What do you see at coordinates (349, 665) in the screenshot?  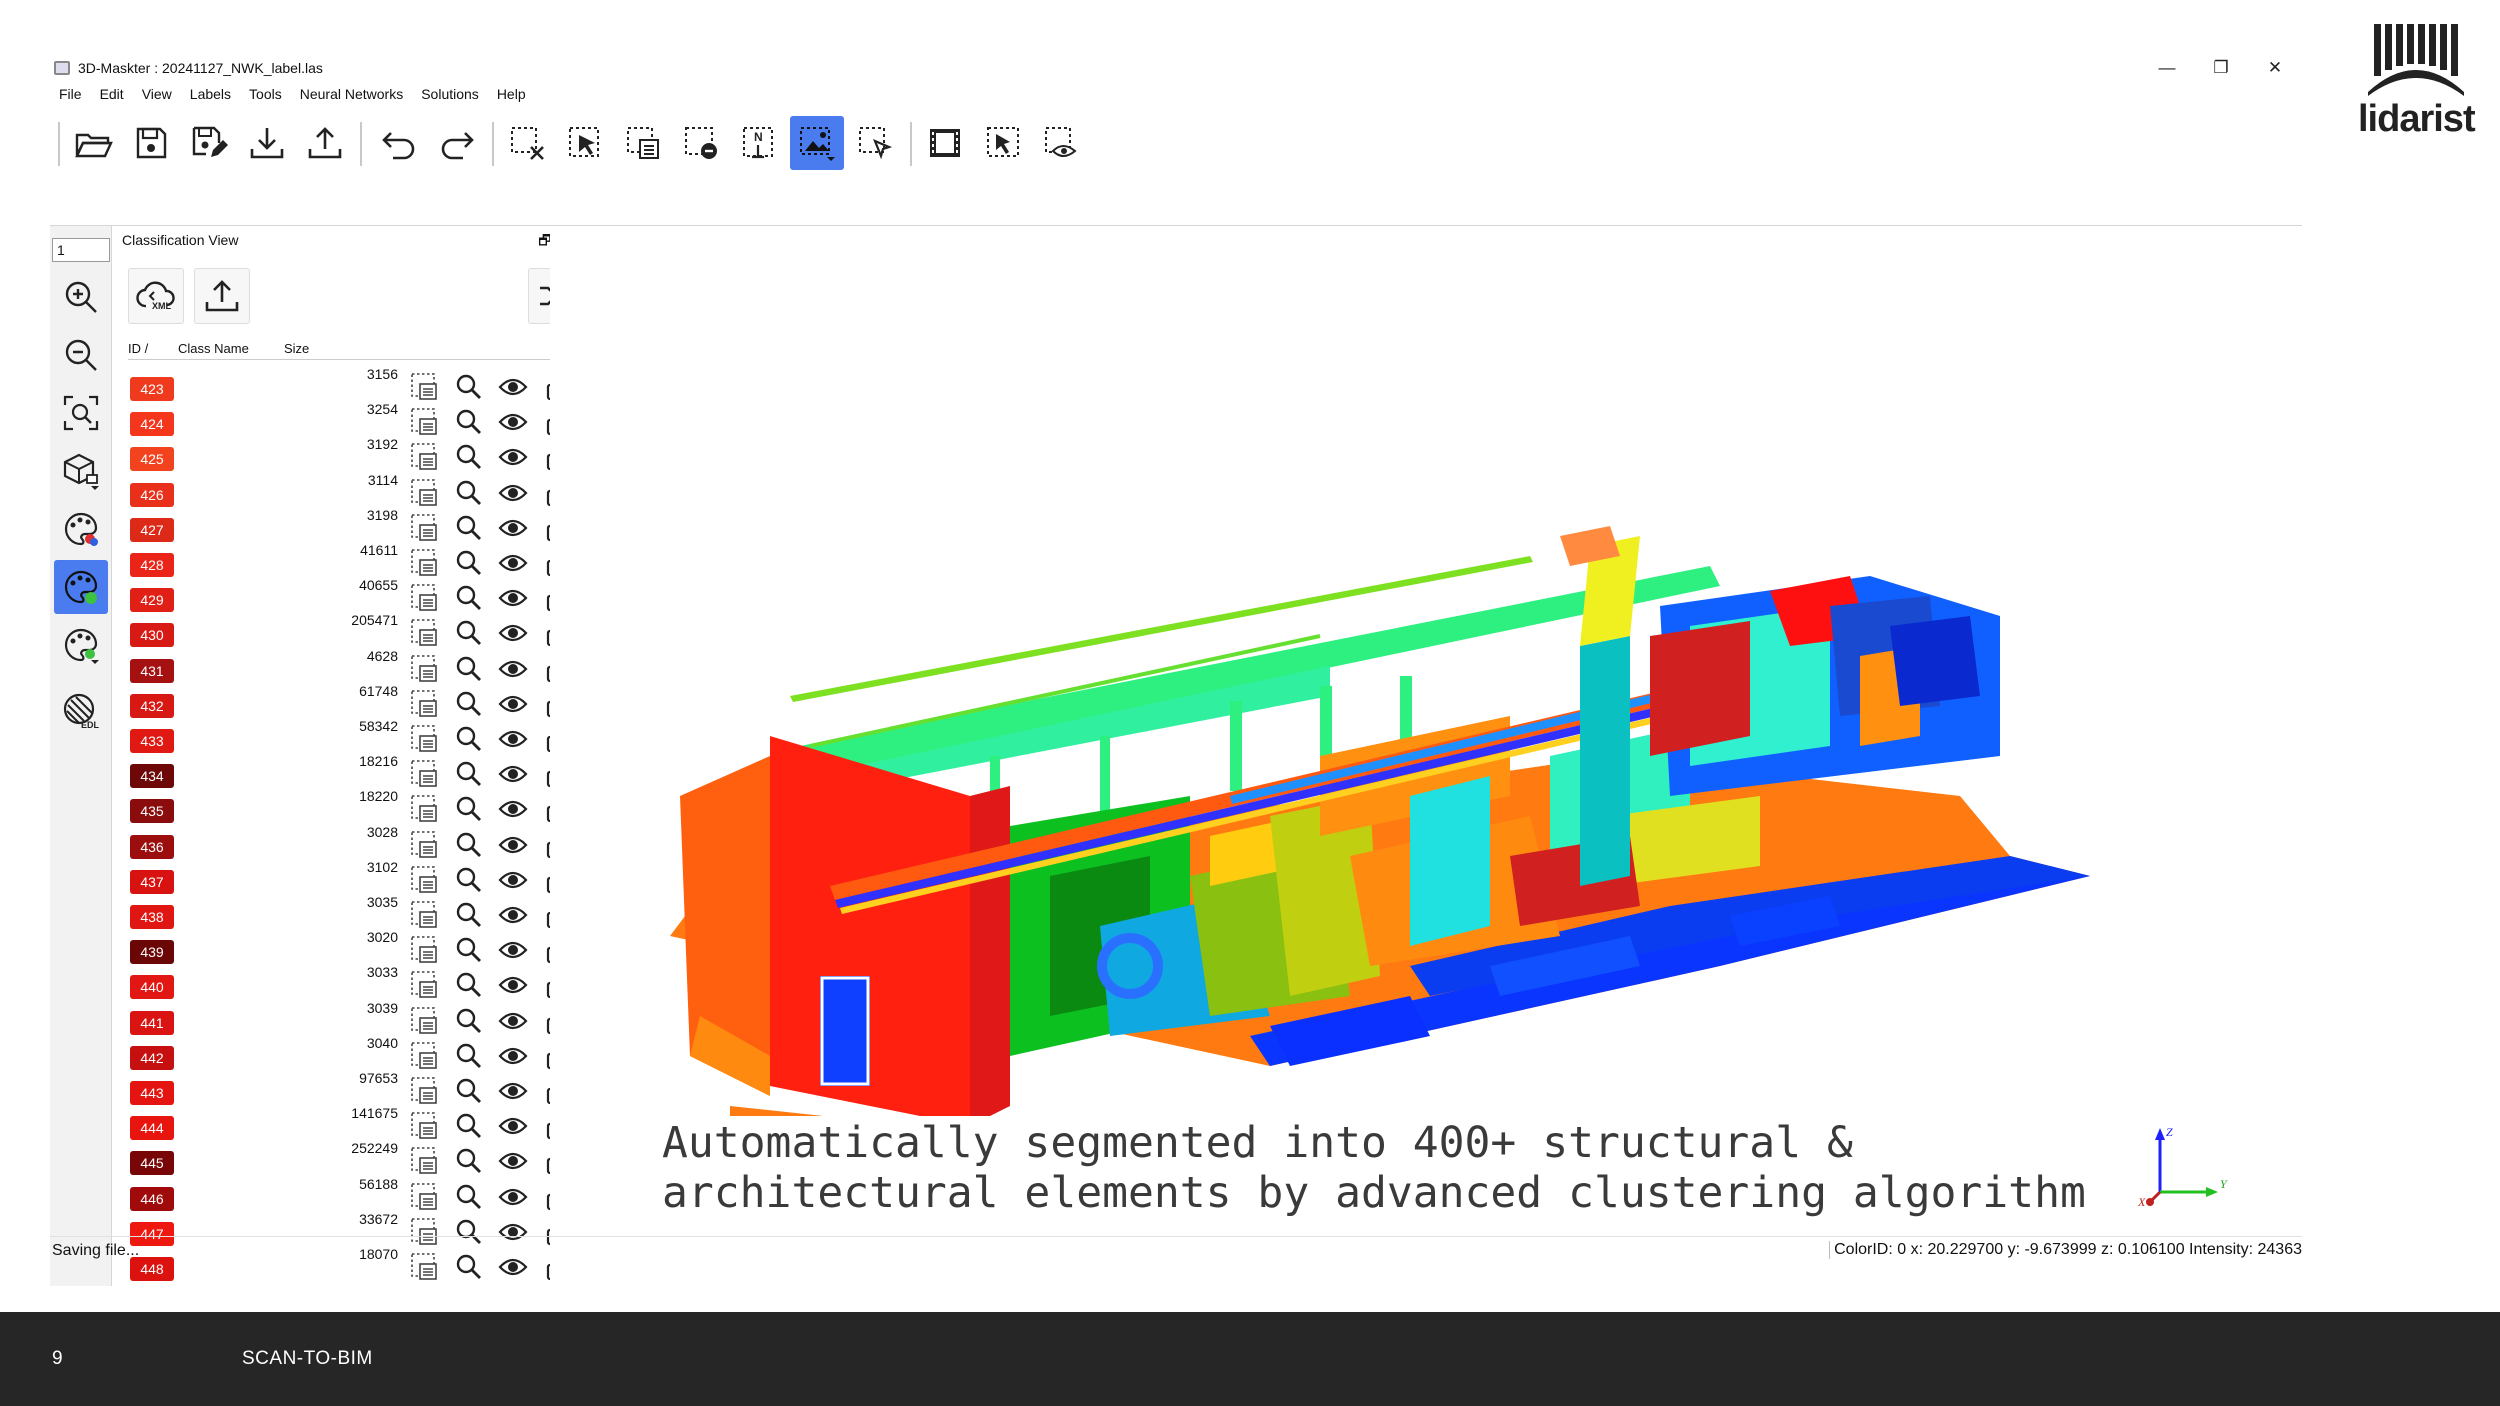 I see `table-row: 431 4628` at bounding box center [349, 665].